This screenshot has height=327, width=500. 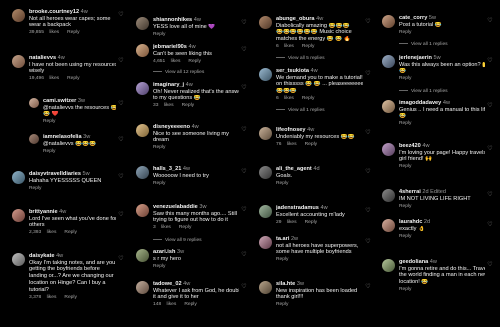 I want to click on like-count: 3, so click(x=154, y=227).